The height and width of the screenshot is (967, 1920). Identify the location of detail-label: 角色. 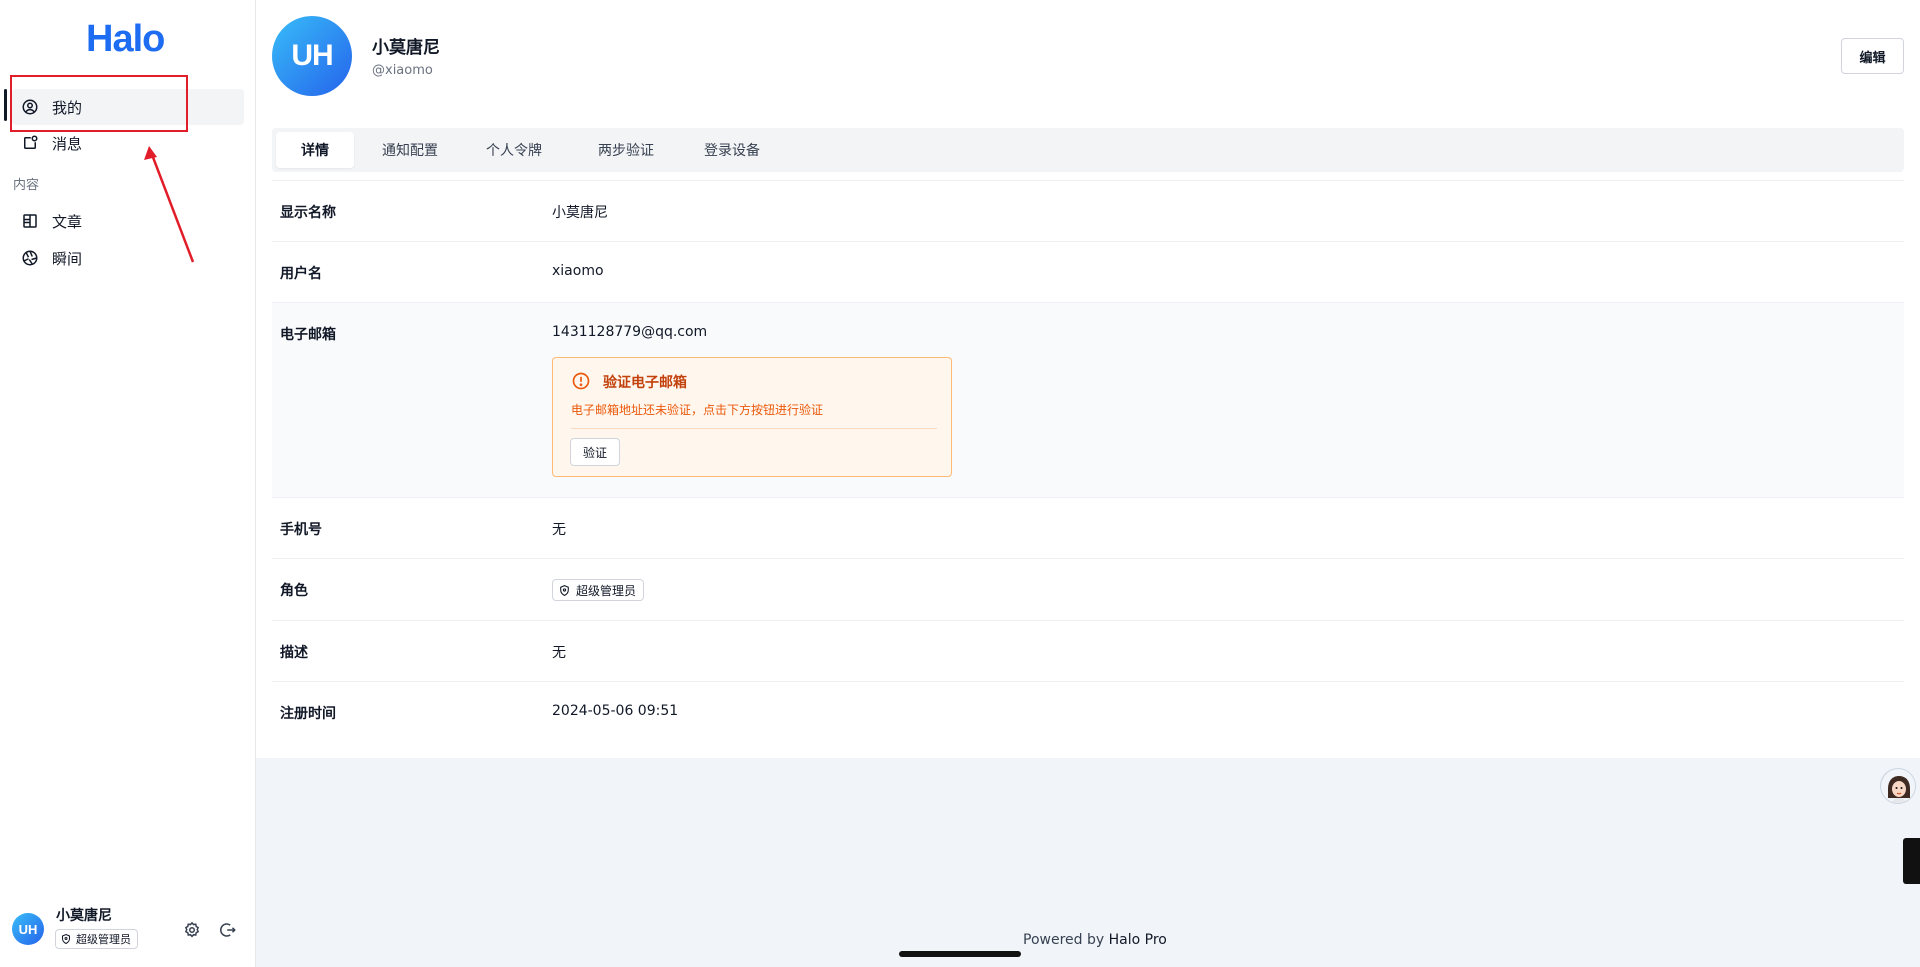
(294, 591).